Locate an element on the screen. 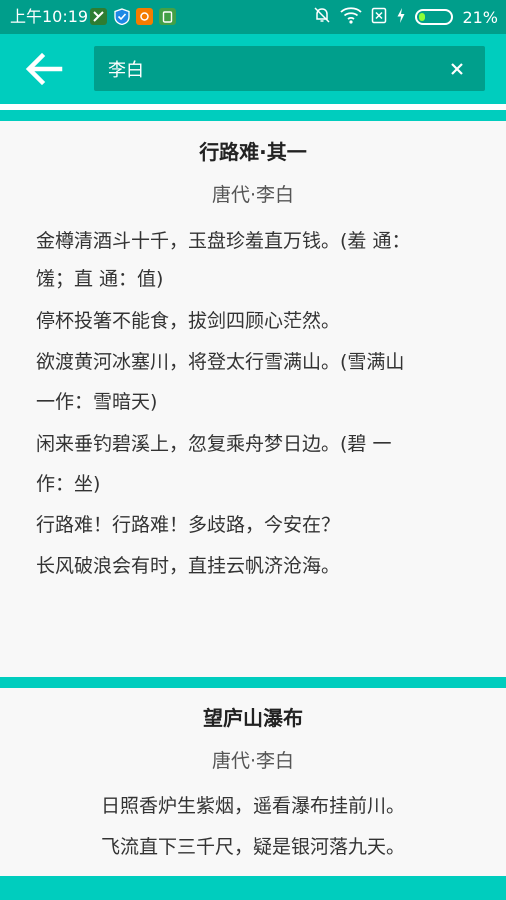 The width and height of the screenshot is (506, 900). app-toolbar is located at coordinates (253, 69).